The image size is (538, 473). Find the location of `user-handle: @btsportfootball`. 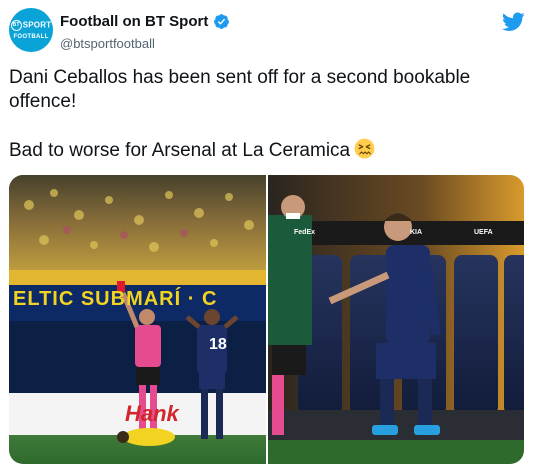

user-handle: @btsportfootball is located at coordinates (107, 43).